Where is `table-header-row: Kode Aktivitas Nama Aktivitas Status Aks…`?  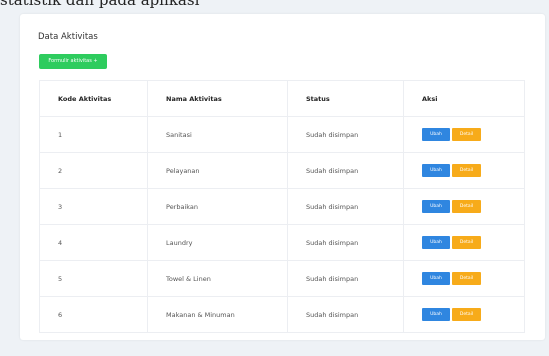 table-header-row: Kode Aktivitas Nama Aktivitas Status Aks… is located at coordinates (282, 98).